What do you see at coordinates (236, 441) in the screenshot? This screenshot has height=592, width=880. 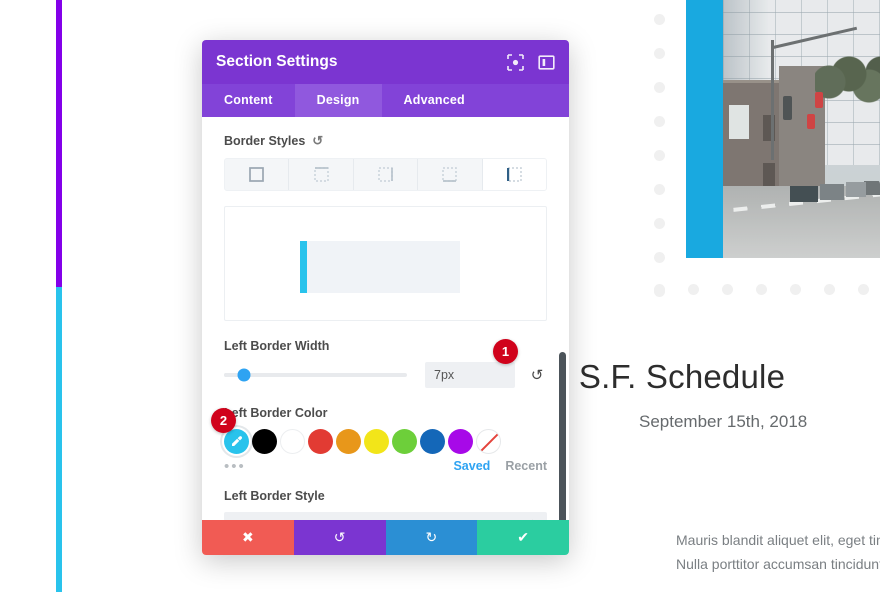 I see `eyedropper-swatch` at bounding box center [236, 441].